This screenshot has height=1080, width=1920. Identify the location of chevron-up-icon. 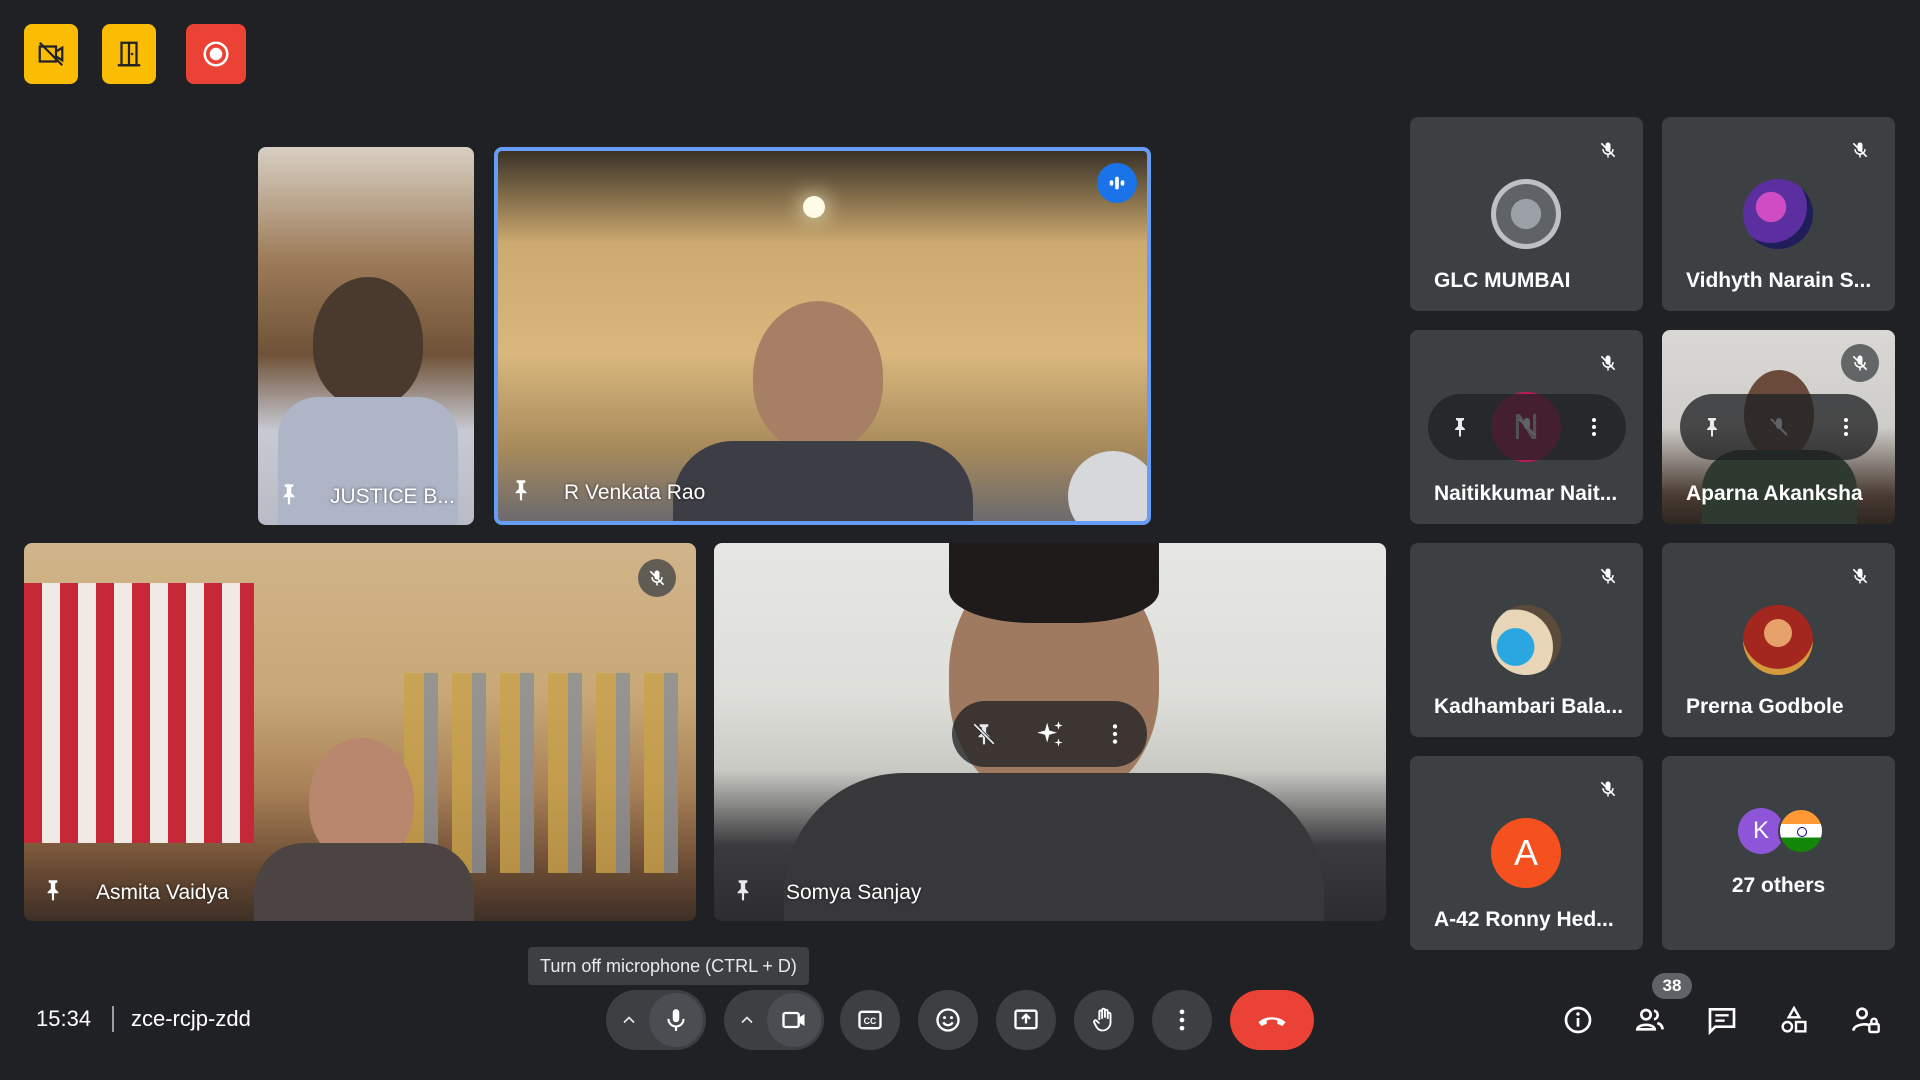
(747, 1020).